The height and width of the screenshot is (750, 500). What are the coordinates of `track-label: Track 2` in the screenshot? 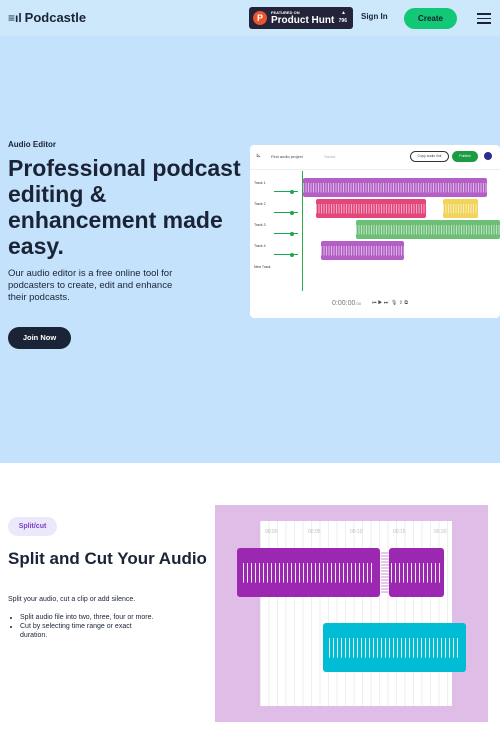 It's located at (260, 204).